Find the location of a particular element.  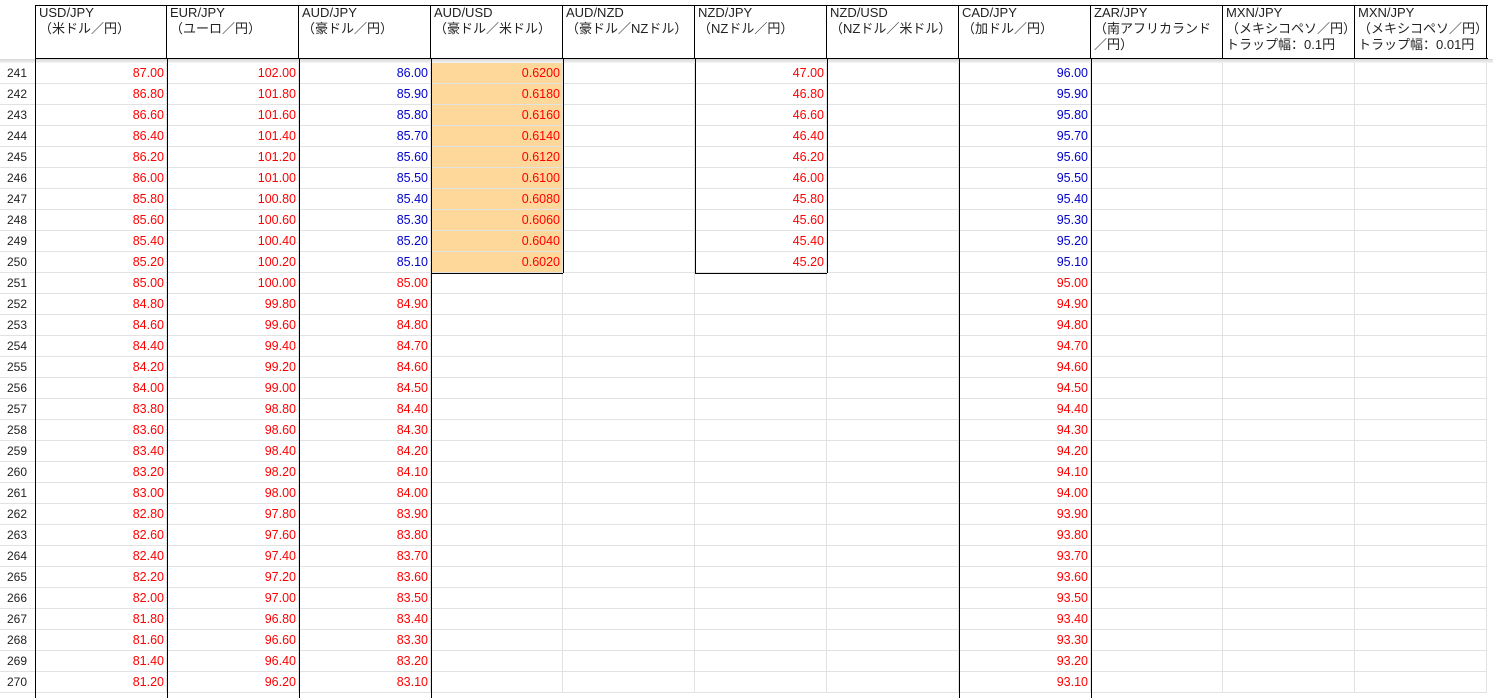

cell-eurjpy: 100.20 is located at coordinates (233, 262).